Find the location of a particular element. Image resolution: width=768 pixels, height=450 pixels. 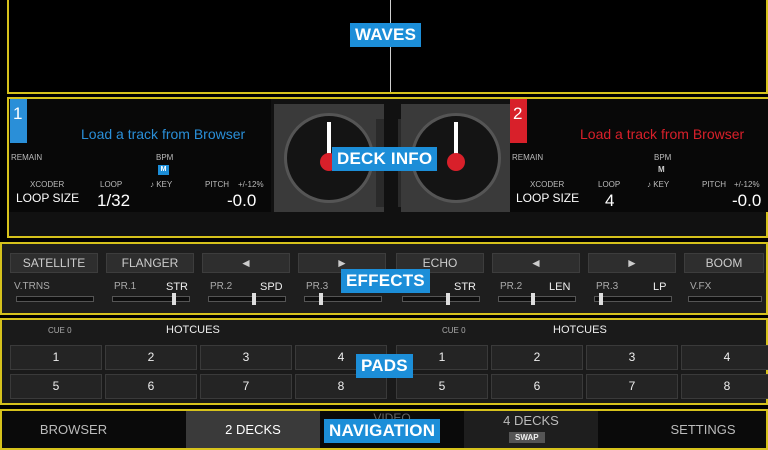

deck-info-callout: DECK INFO is located at coordinates (385, 159).